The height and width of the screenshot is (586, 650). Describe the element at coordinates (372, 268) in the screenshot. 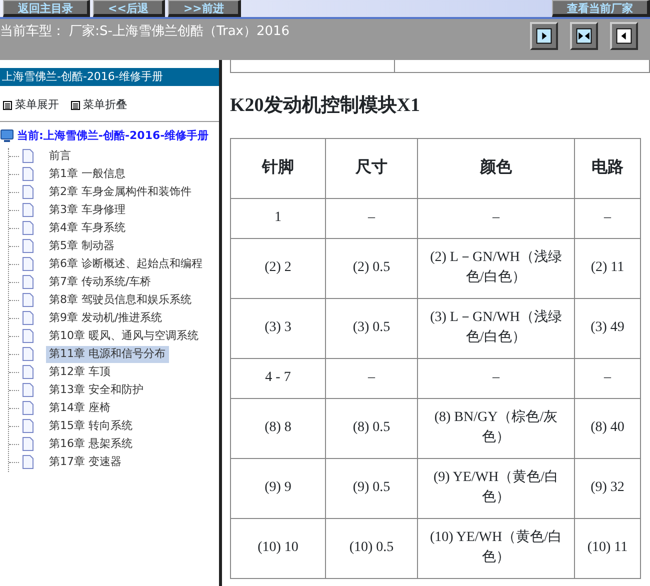

I see `table-cell: (2) 0.5` at that location.